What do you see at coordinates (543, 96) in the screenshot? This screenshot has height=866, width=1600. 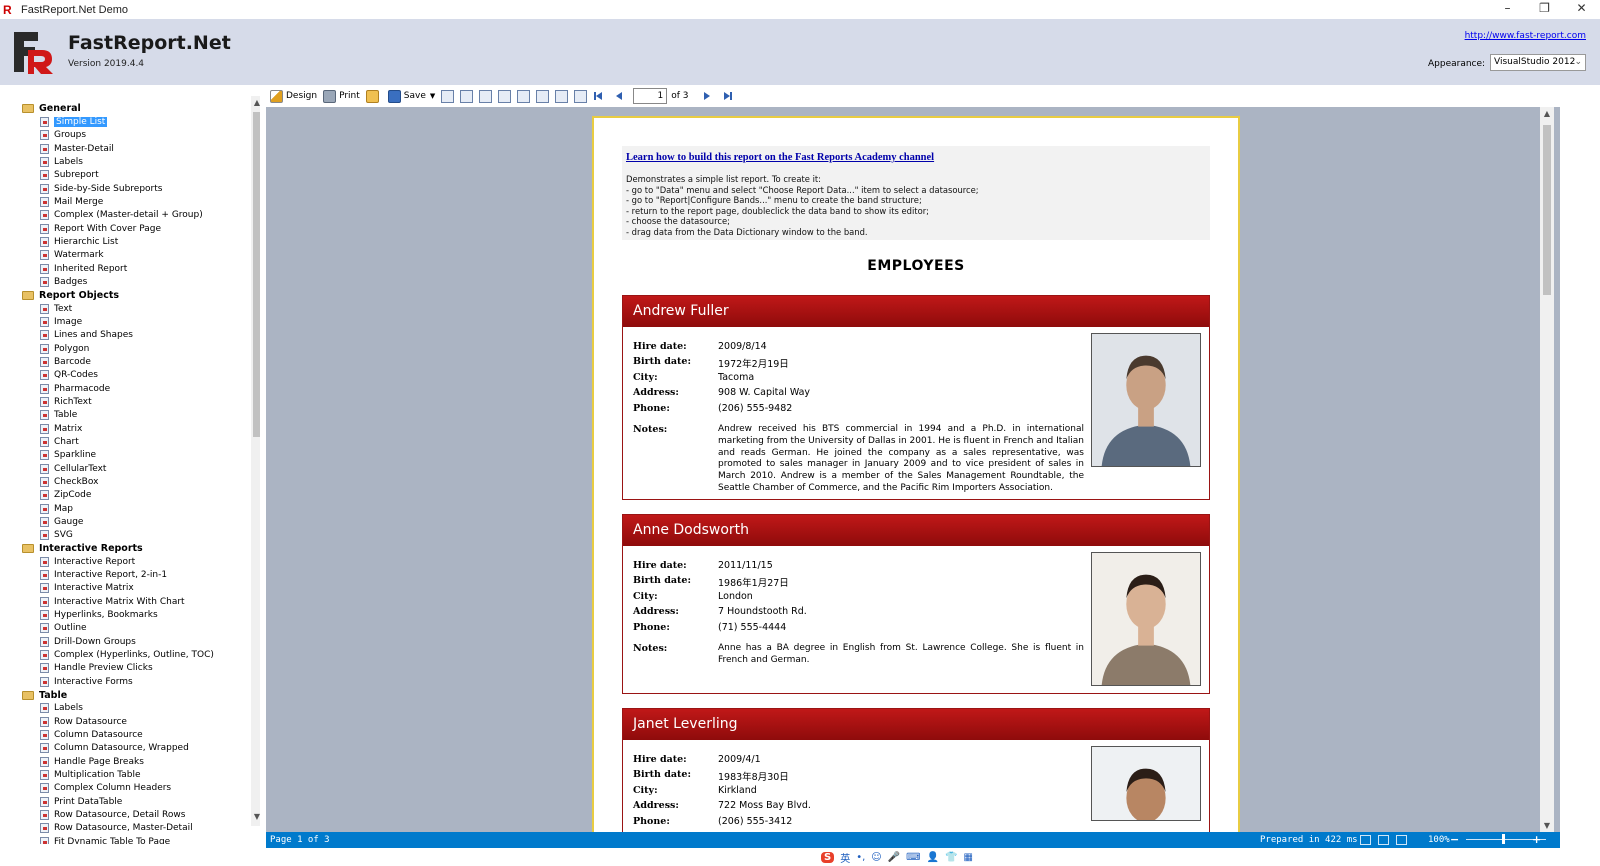 I see `copy-page-icon` at bounding box center [543, 96].